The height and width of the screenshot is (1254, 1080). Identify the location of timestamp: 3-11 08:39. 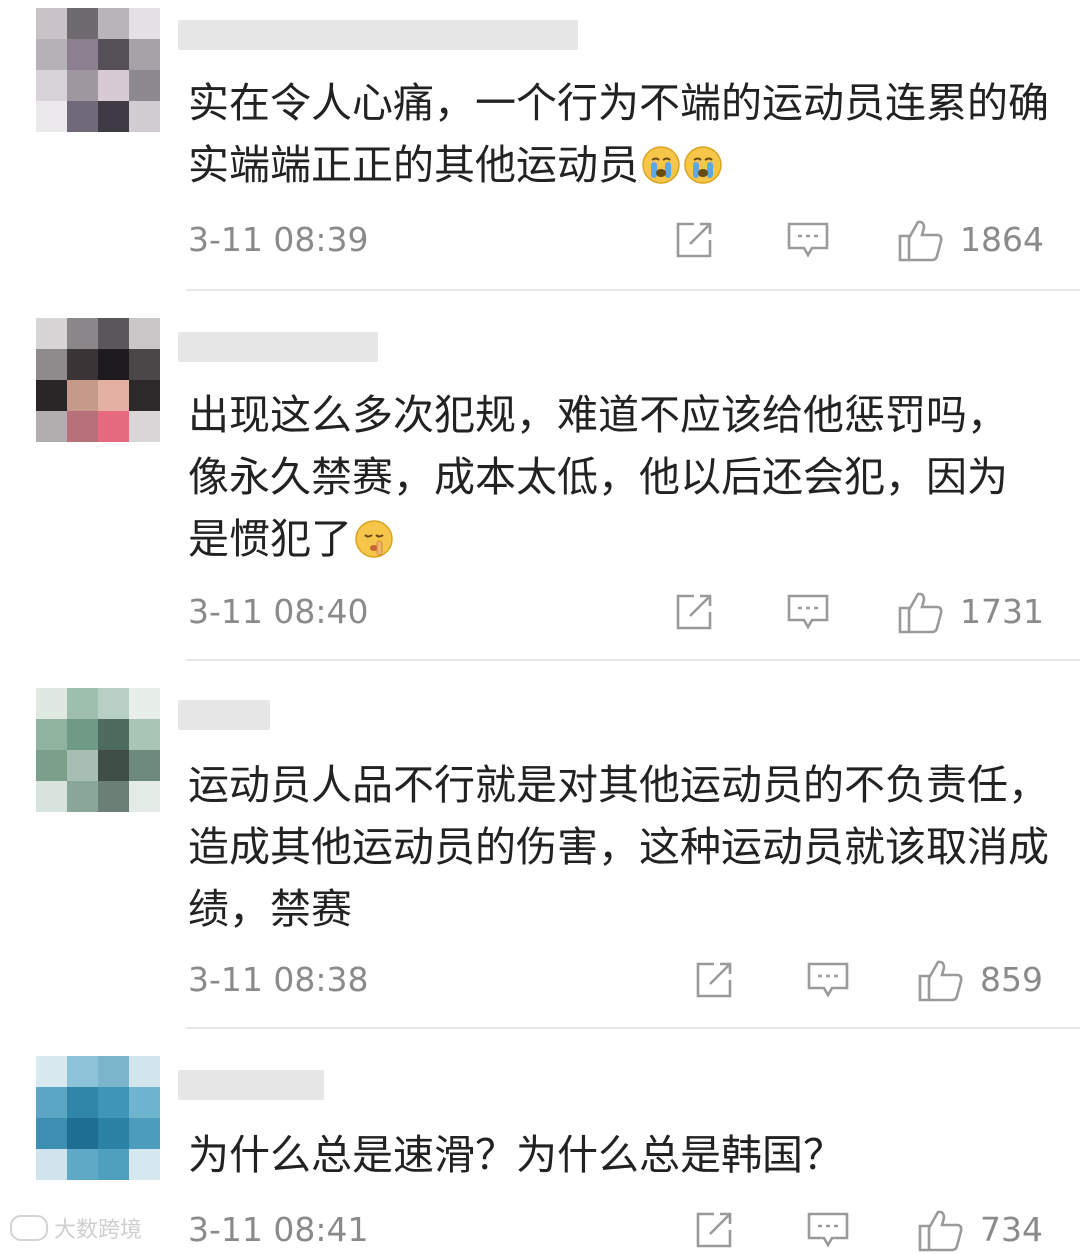
(278, 239).